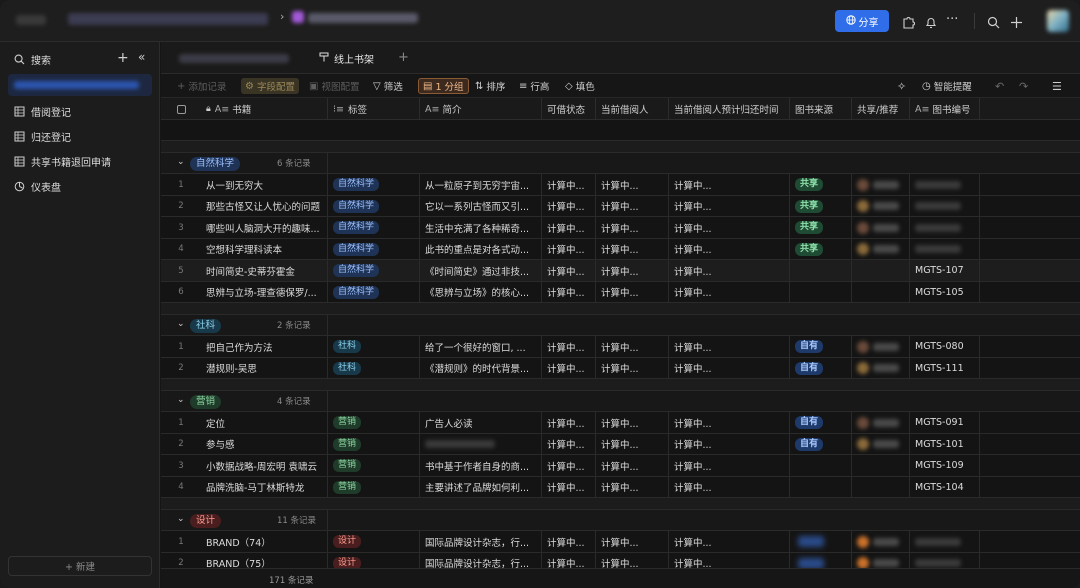 The width and height of the screenshot is (1080, 588). What do you see at coordinates (80, 186) in the screenshot?
I see `sidebar-item-dashboard: 仪表盘` at bounding box center [80, 186].